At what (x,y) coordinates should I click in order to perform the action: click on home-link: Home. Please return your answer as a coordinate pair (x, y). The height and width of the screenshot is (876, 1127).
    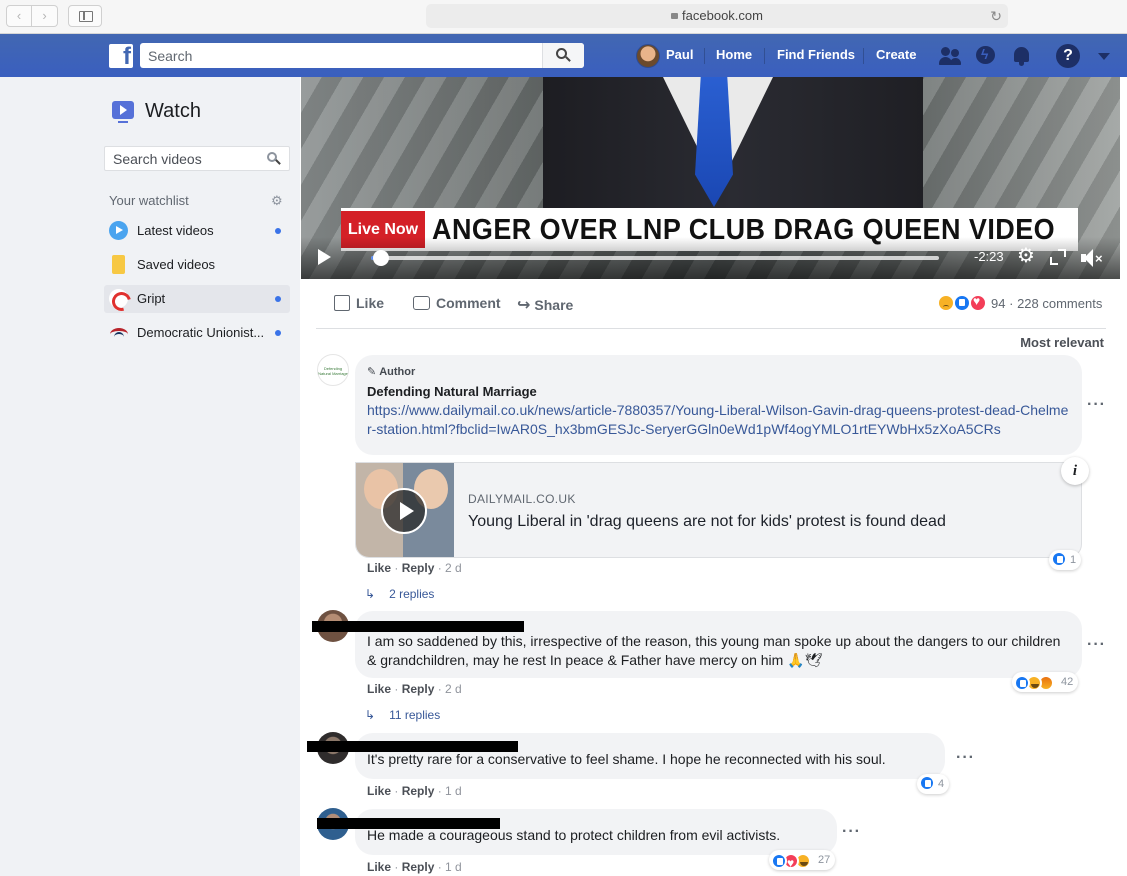
    Looking at the image, I should click on (734, 54).